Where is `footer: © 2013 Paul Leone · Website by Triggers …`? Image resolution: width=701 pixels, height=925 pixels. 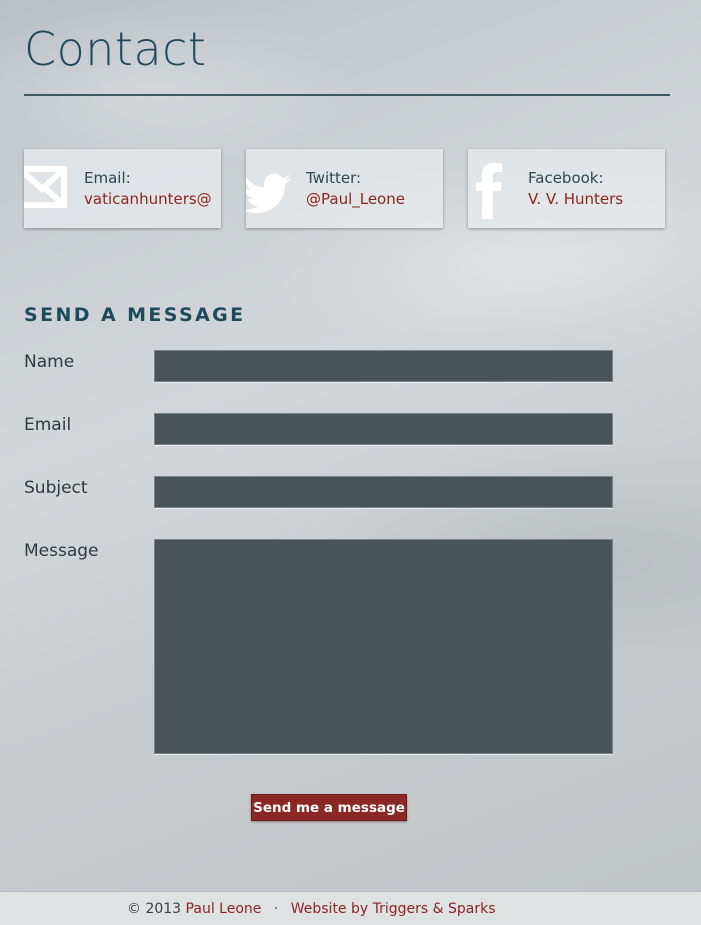 footer: © 2013 Paul Leone · Website by Triggers … is located at coordinates (350, 908).